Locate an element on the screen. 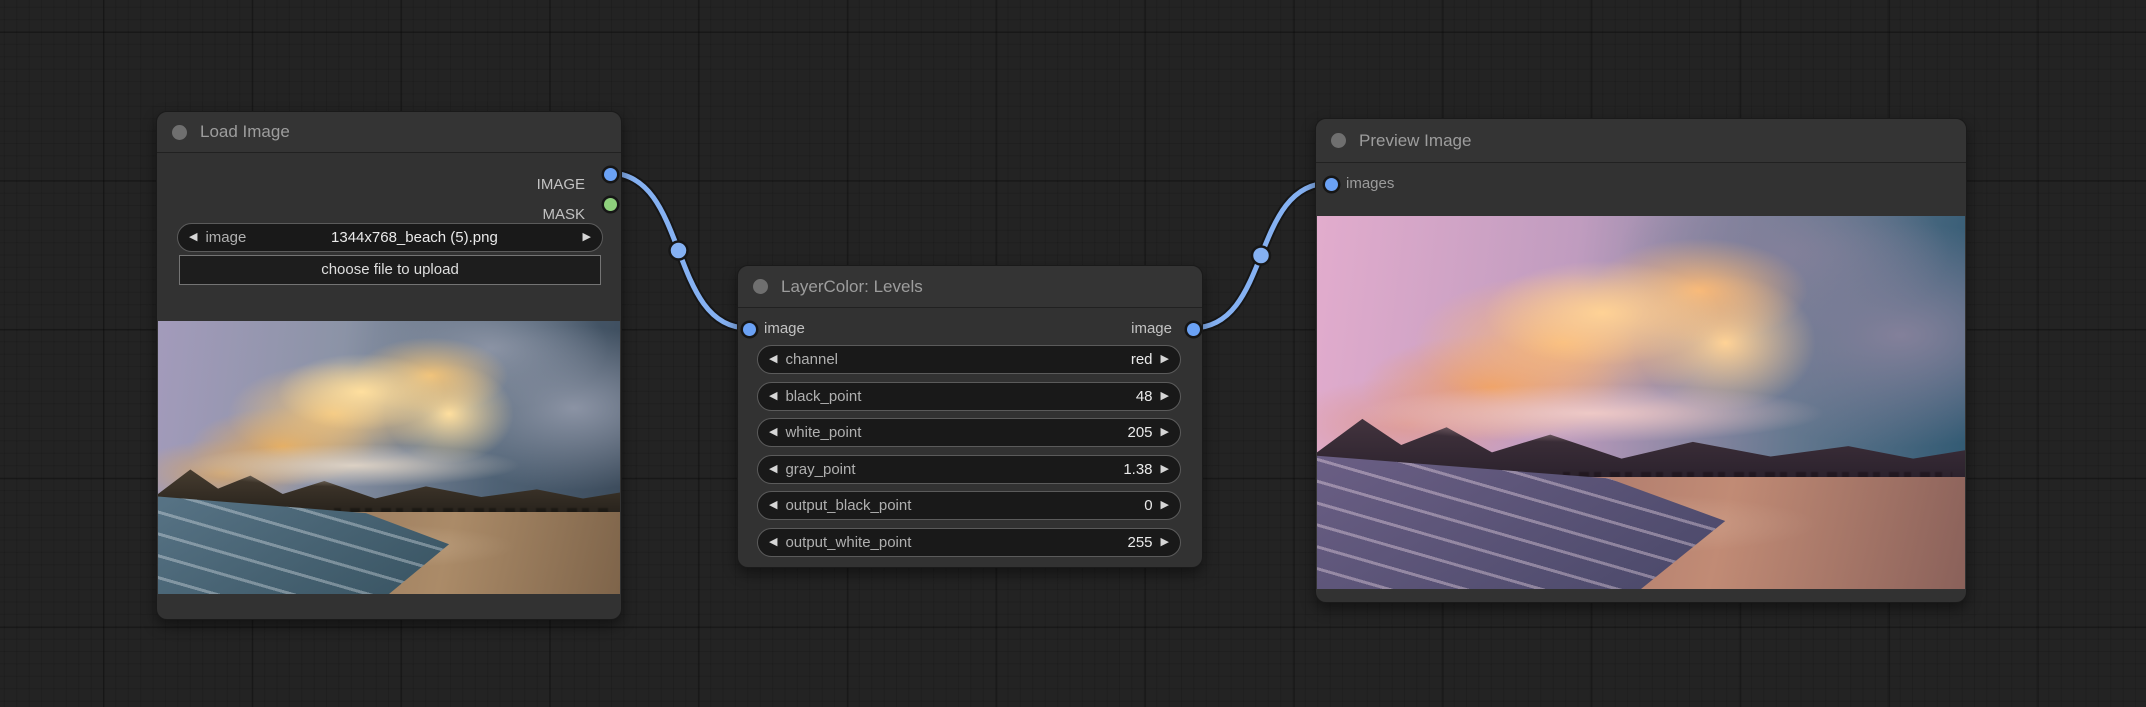 This screenshot has width=2146, height=707. output-port-mask is located at coordinates (610, 204).